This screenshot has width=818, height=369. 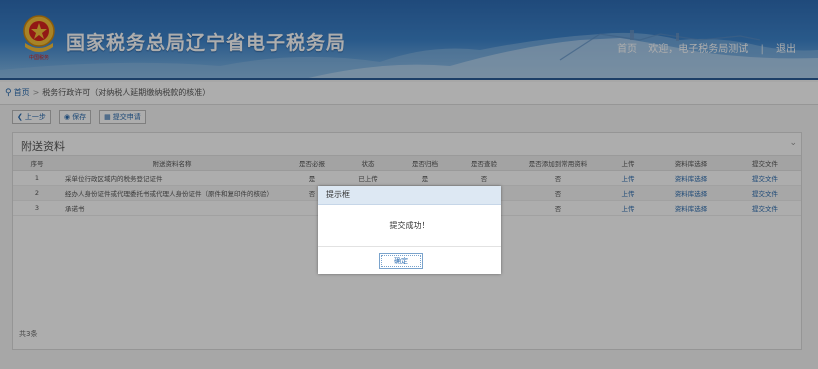 What do you see at coordinates (409, 225) in the screenshot?
I see `dialog-message: 提交成功！` at bounding box center [409, 225].